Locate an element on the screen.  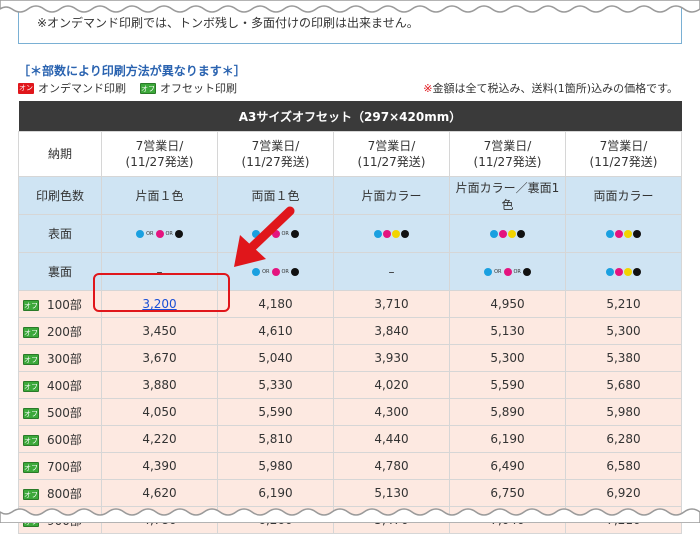
delivery-label: 納期 is located at coordinates (60, 154).